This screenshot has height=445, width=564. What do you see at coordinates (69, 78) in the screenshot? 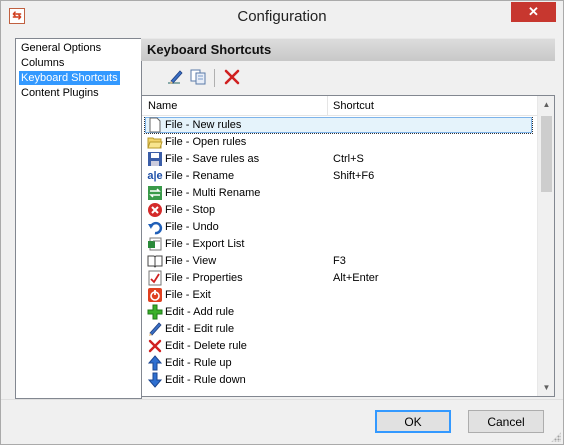
I see `nav-item-keyboard-shortcuts: Keyboard Shortcuts` at bounding box center [69, 78].